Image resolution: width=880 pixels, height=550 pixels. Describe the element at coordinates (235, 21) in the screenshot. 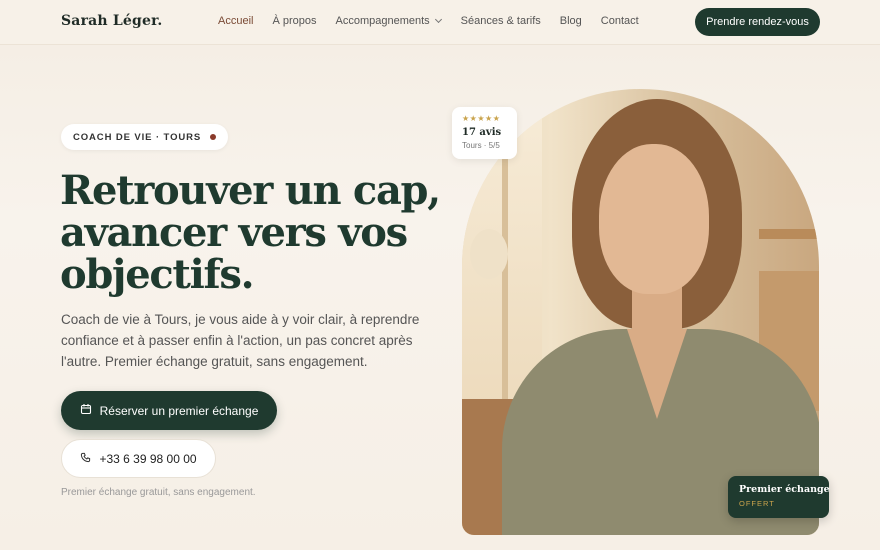

I see `nav-accueil: Accueil` at that location.